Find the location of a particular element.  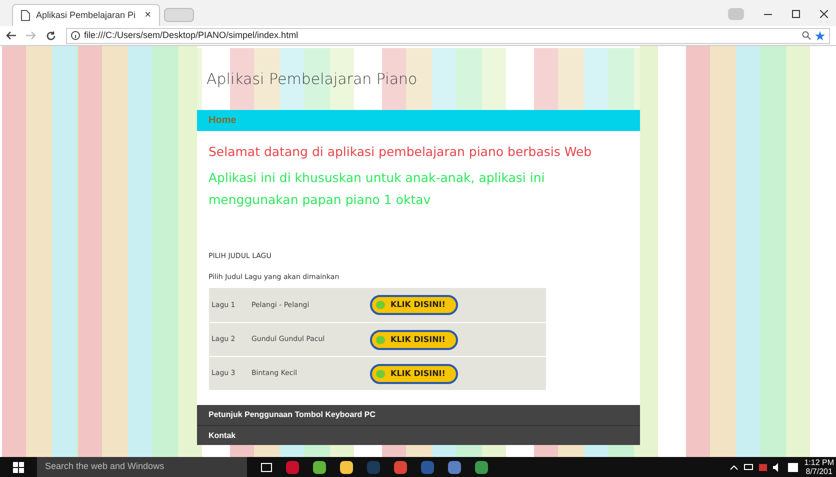

browser-tab: Aplikasi Pembelajaran Pi × is located at coordinates (86, 15).